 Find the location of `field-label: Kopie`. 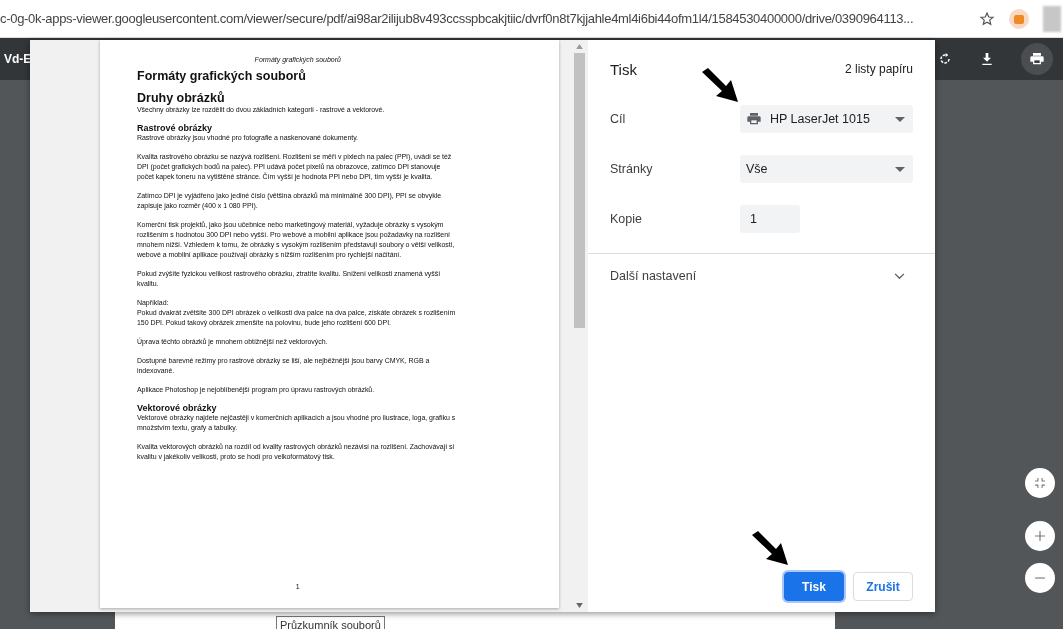

field-label: Kopie is located at coordinates (626, 219).